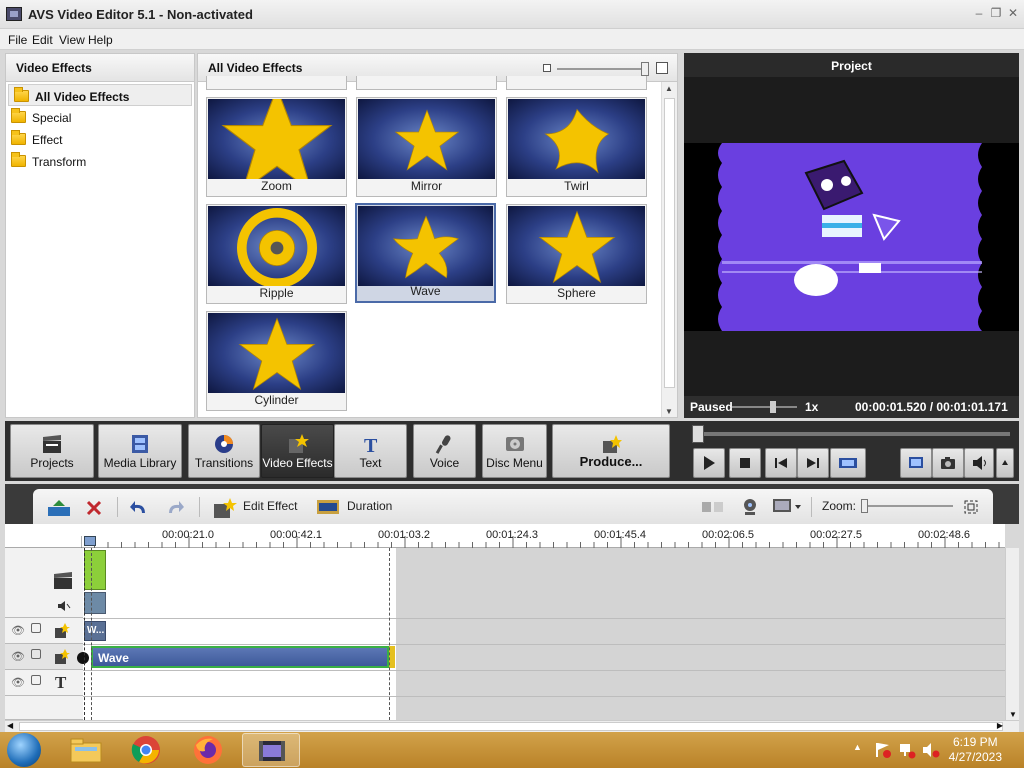  What do you see at coordinates (811, 407) in the screenshot?
I see `playback-speed: 1x` at bounding box center [811, 407].